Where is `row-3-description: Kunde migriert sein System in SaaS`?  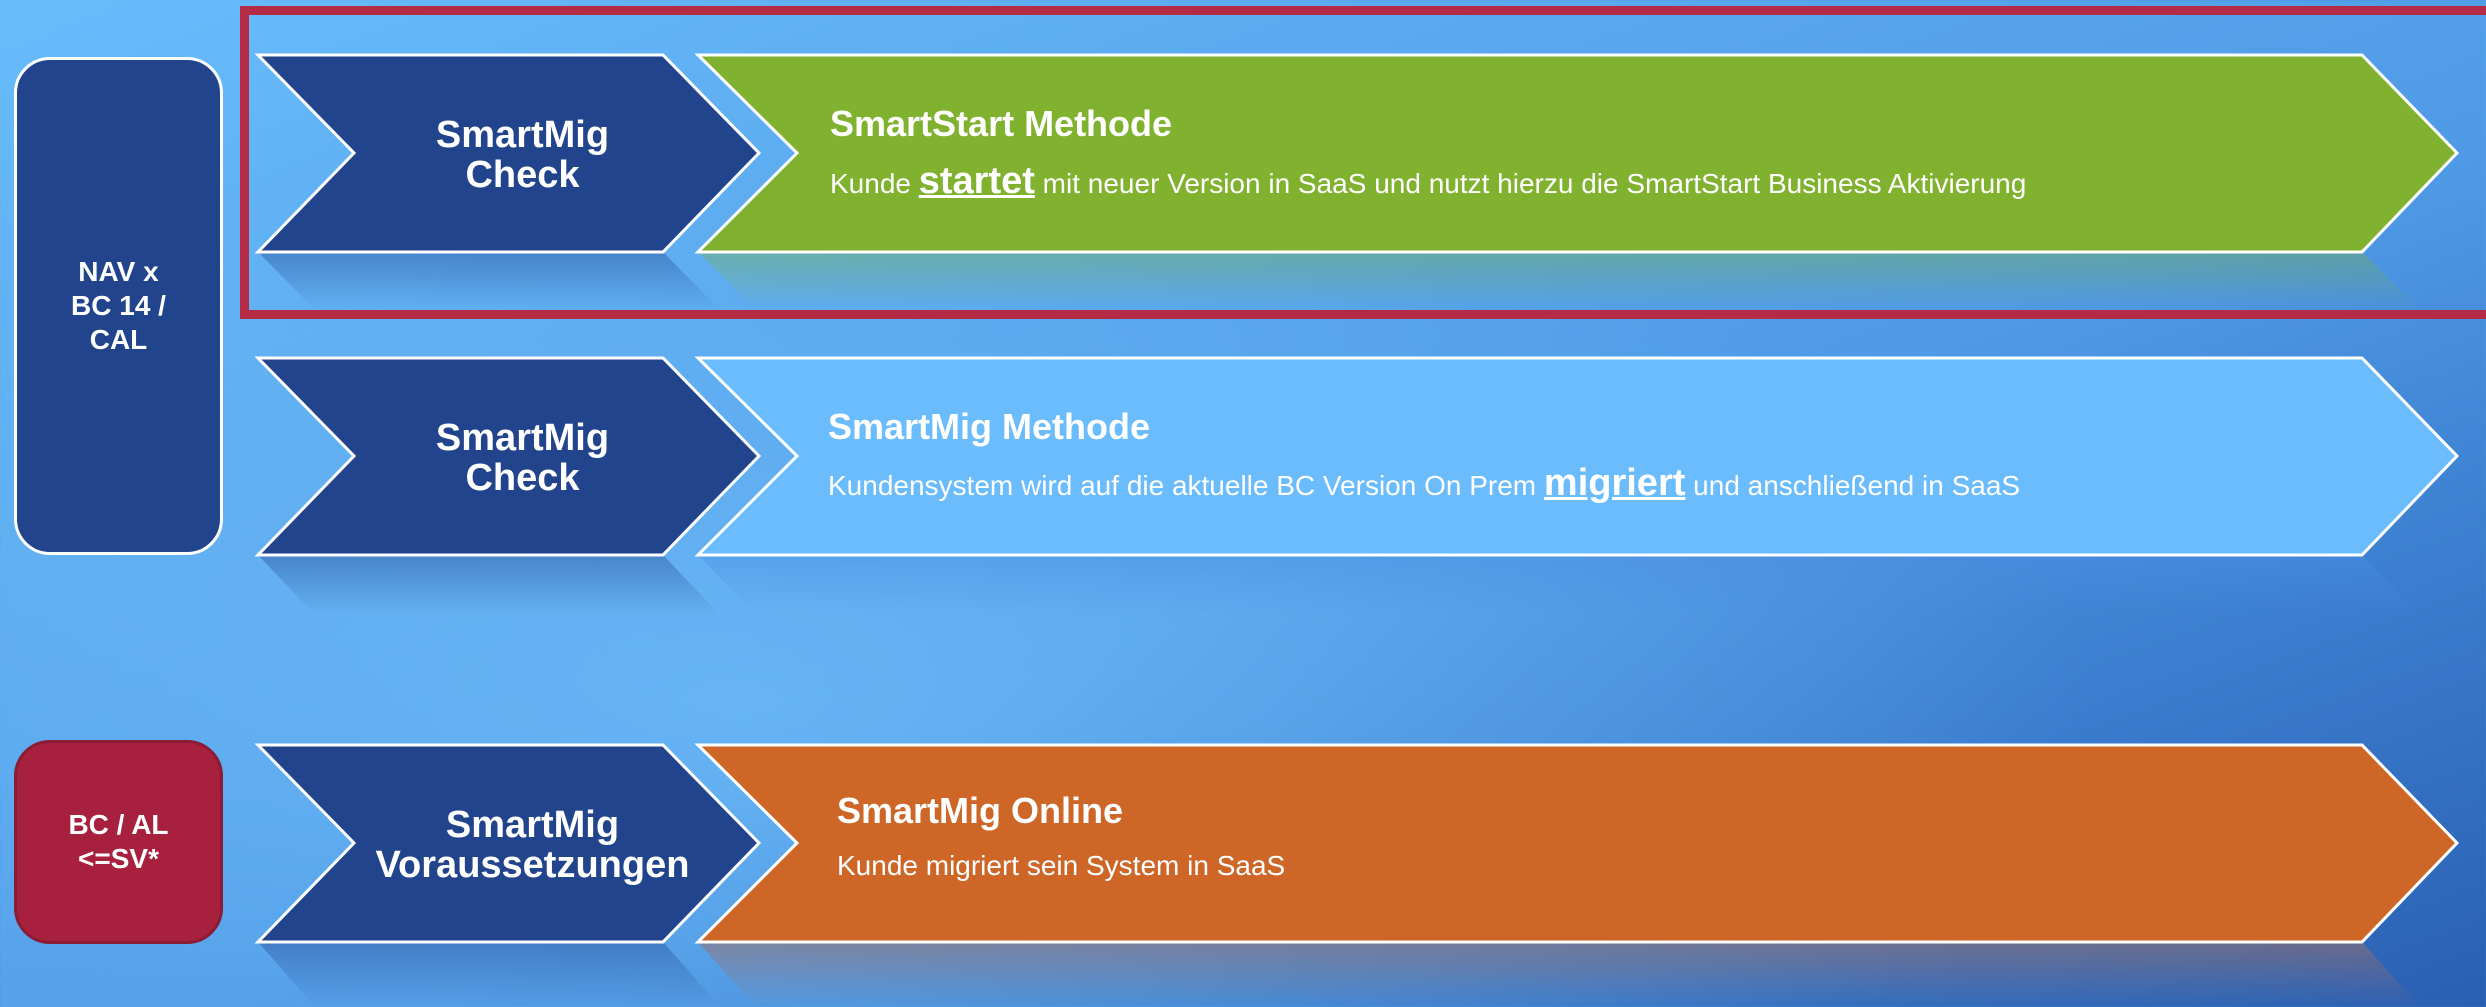 row-3-description: Kunde migriert sein System in SaaS is located at coordinates (1061, 866).